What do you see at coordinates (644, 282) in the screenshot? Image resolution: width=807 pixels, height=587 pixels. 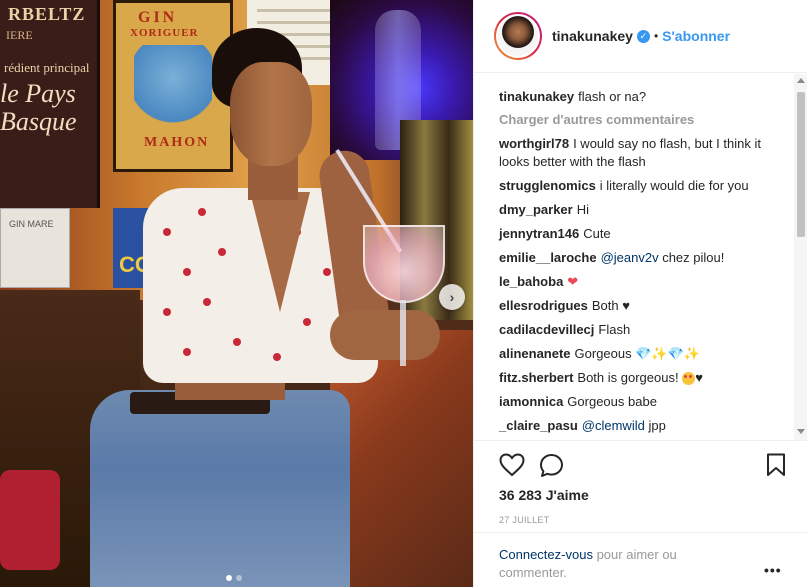 I see `comment-item: le_bahoba ❤` at bounding box center [644, 282].